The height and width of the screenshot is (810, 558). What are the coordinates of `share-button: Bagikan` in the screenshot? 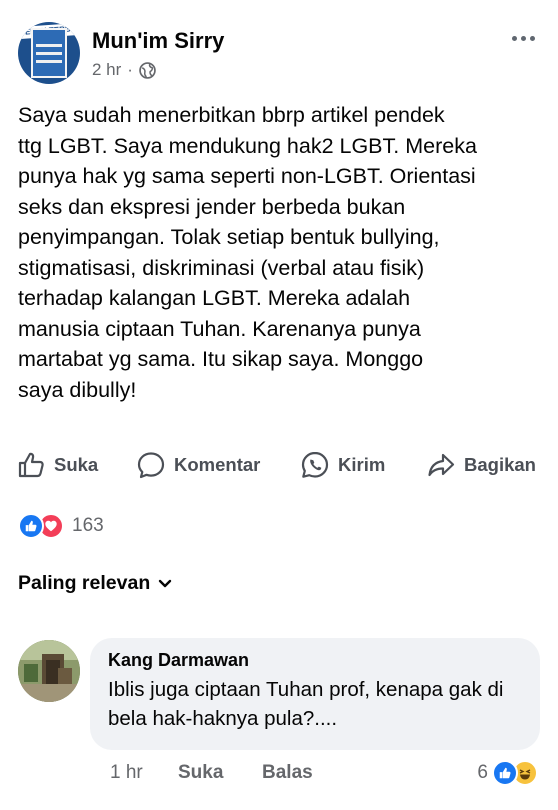 It's located at (481, 465).